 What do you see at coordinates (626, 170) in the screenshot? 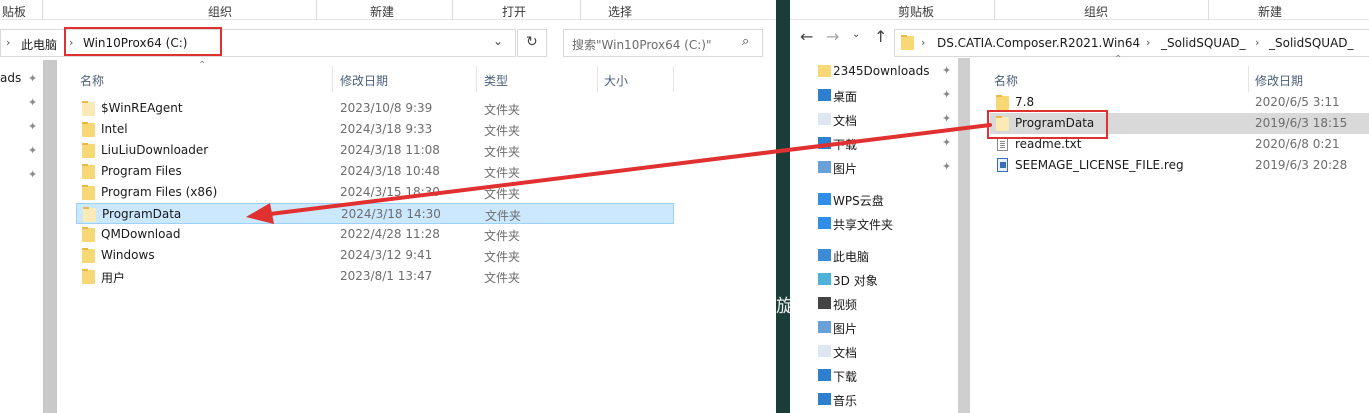
I see `arrow-shaft` at bounding box center [626, 170].